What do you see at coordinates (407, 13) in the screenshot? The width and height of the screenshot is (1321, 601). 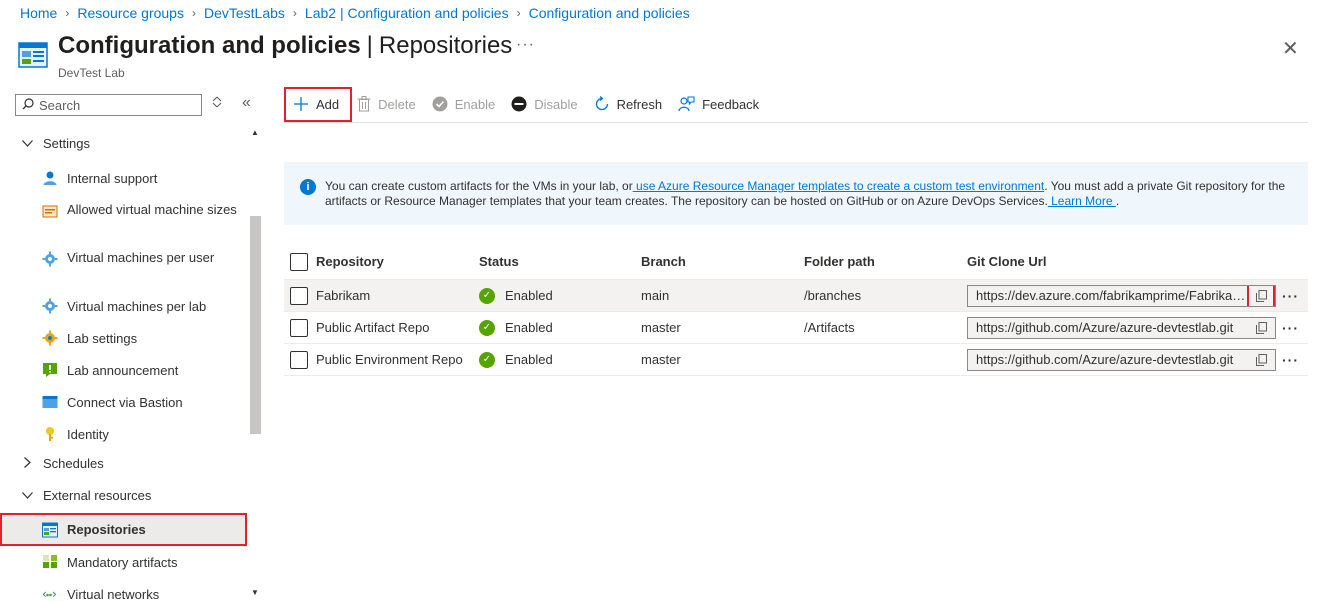 I see `breadcrumb-lab2: Lab2 | Configuration and policies` at bounding box center [407, 13].